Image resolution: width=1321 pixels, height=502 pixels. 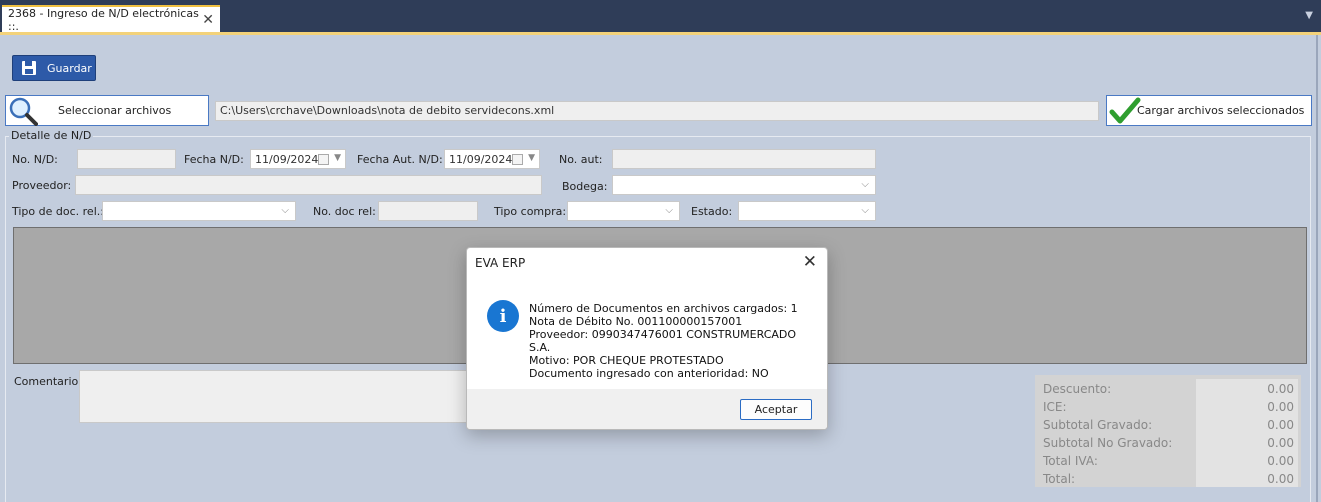 What do you see at coordinates (1108, 443) in the screenshot?
I see `subtotal-no-gravado-label: Subtotal No Gravado:` at bounding box center [1108, 443].